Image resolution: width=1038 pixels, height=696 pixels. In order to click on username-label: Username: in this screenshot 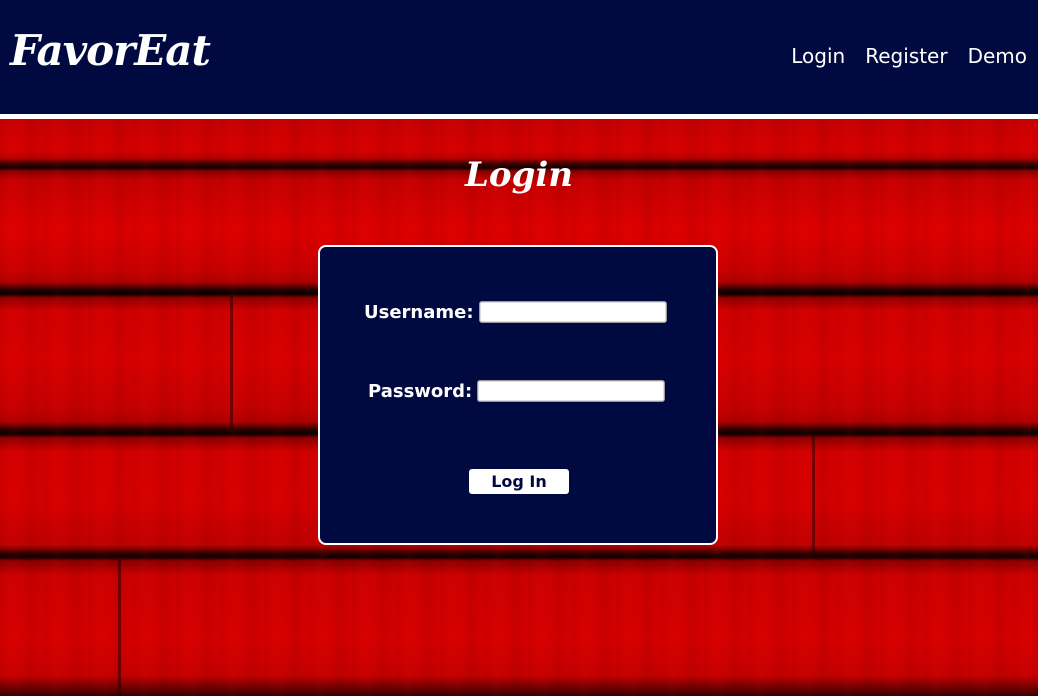, I will do `click(419, 312)`.